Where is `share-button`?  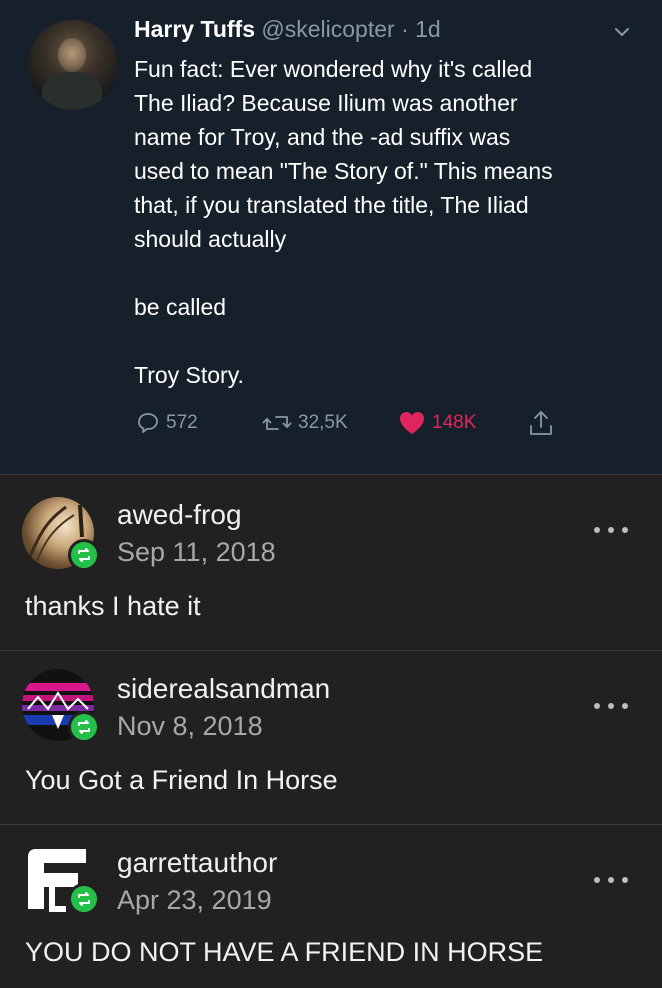
share-button is located at coordinates (544, 423).